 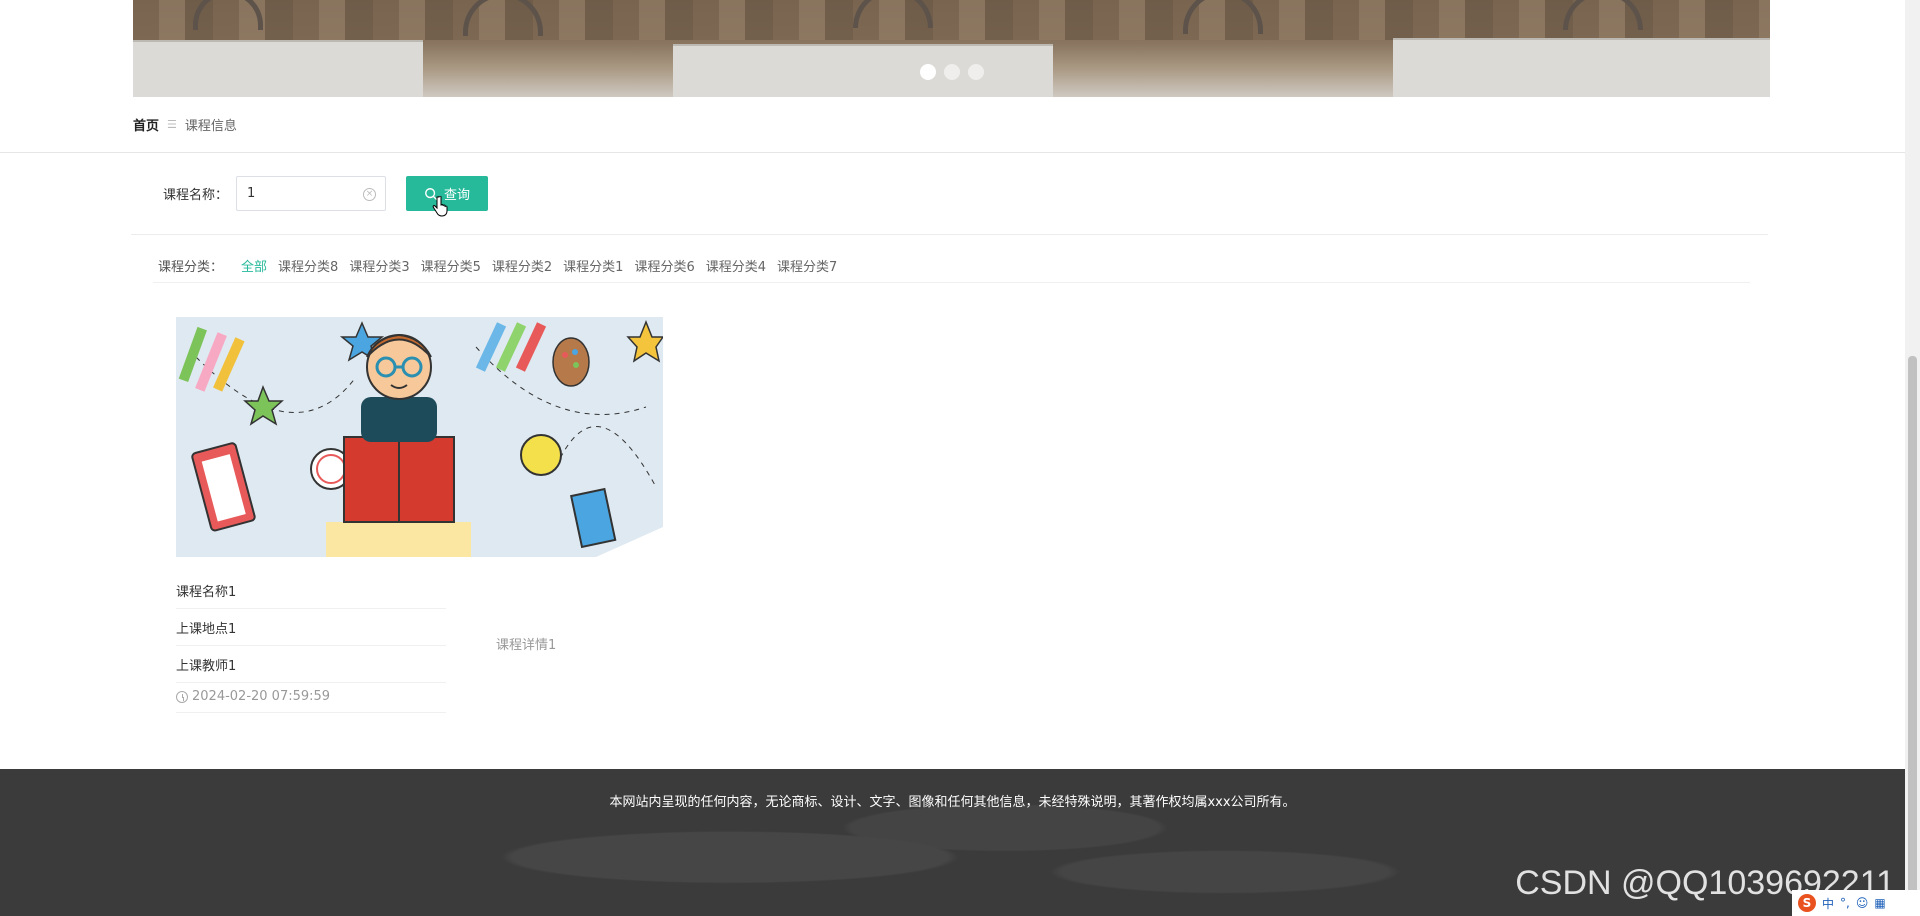 I want to click on category-item: 课程分类6, so click(x=664, y=265).